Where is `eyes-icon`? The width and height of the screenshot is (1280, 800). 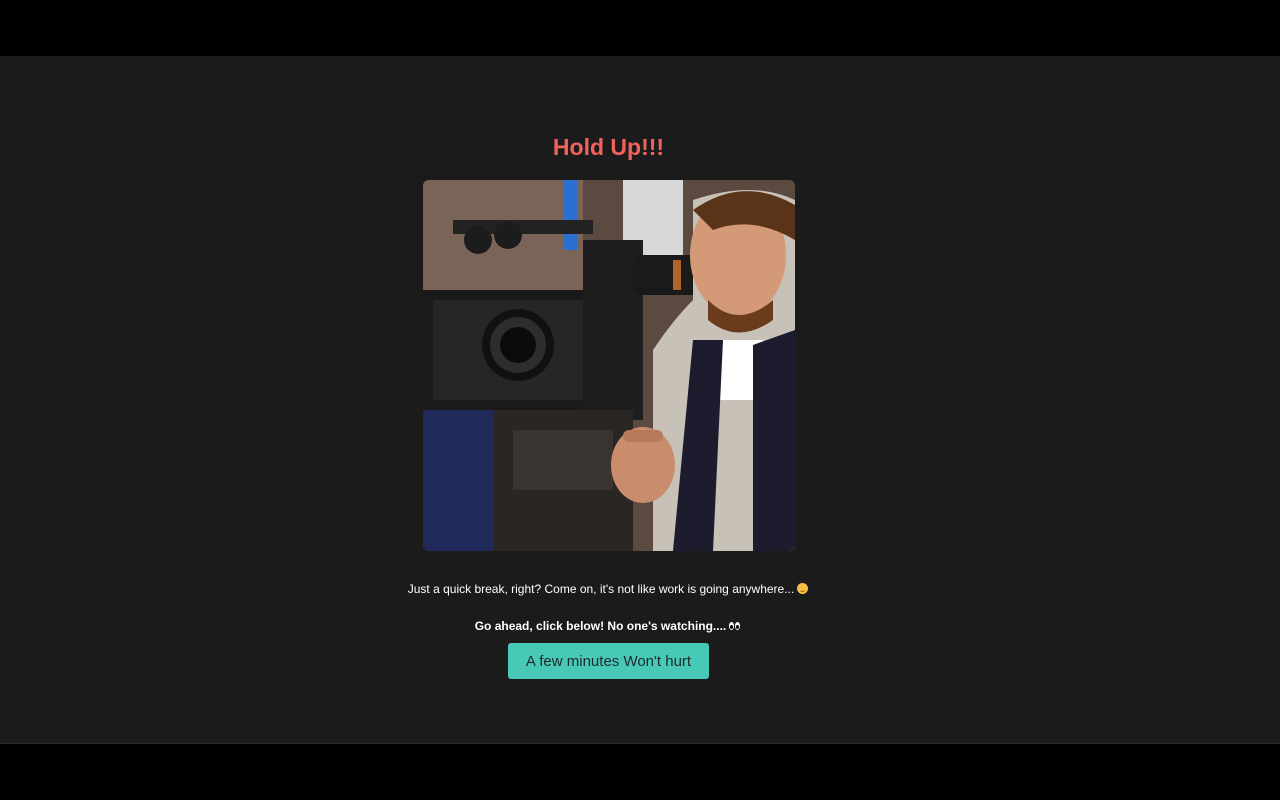
eyes-icon is located at coordinates (735, 626).